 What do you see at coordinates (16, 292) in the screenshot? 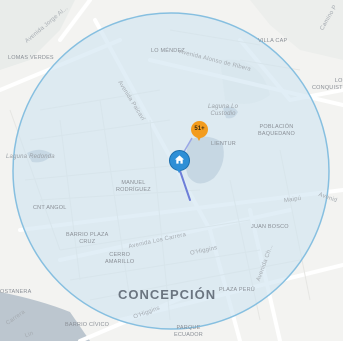
I see `label-costanera: OSTANERA` at bounding box center [16, 292].